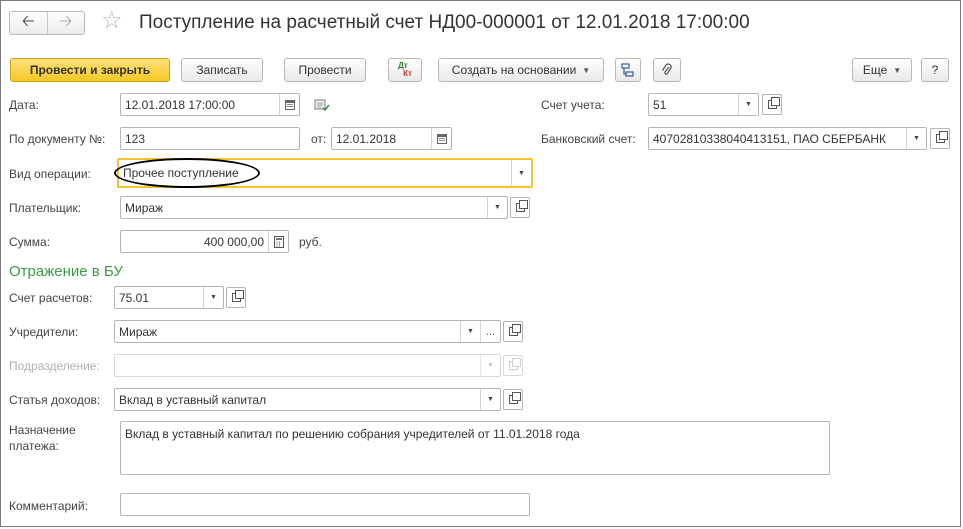 Image resolution: width=963 pixels, height=529 pixels. I want to click on arrow-left-icon: 🡠, so click(28, 21).